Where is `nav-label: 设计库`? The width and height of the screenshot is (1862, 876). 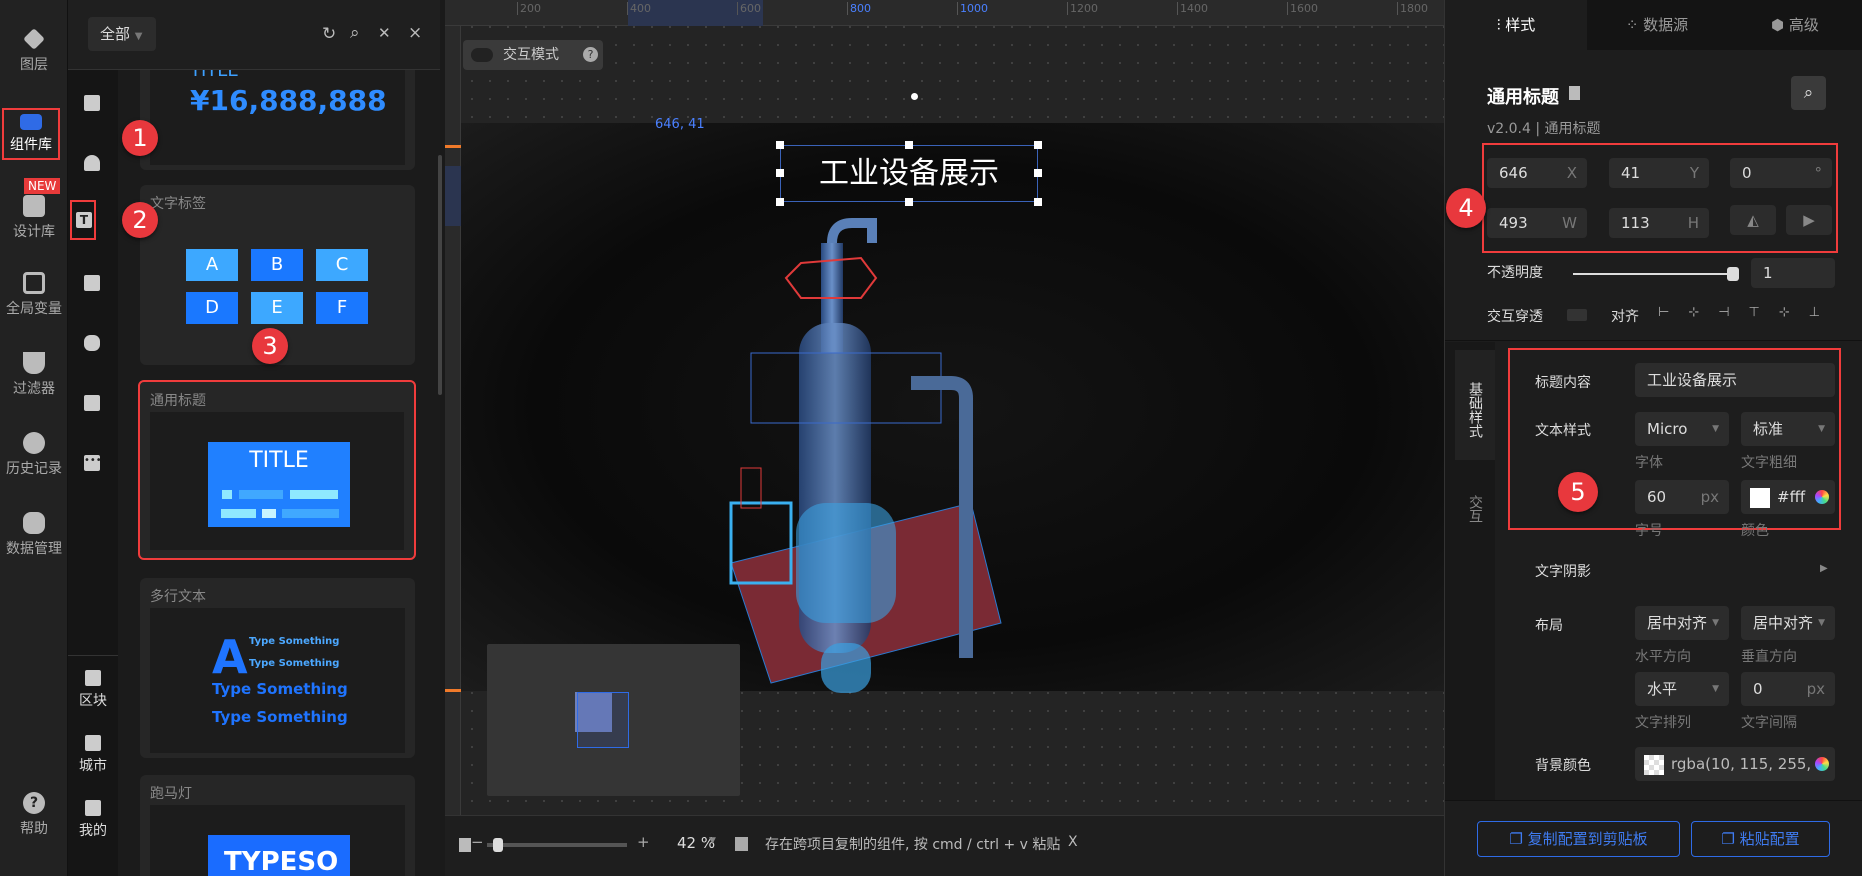
nav-label: 设计库 is located at coordinates (34, 232).